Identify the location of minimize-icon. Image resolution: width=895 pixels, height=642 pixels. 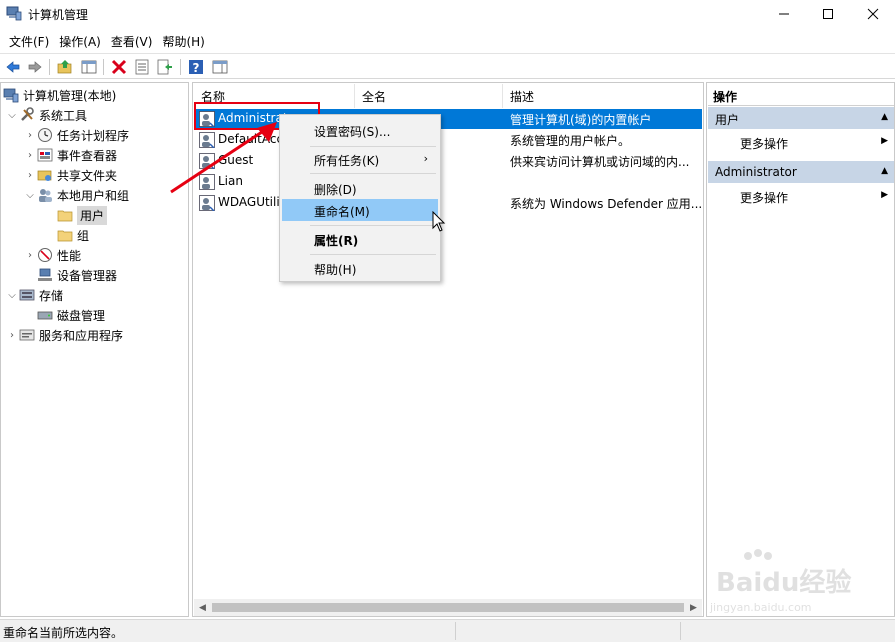
(784, 14).